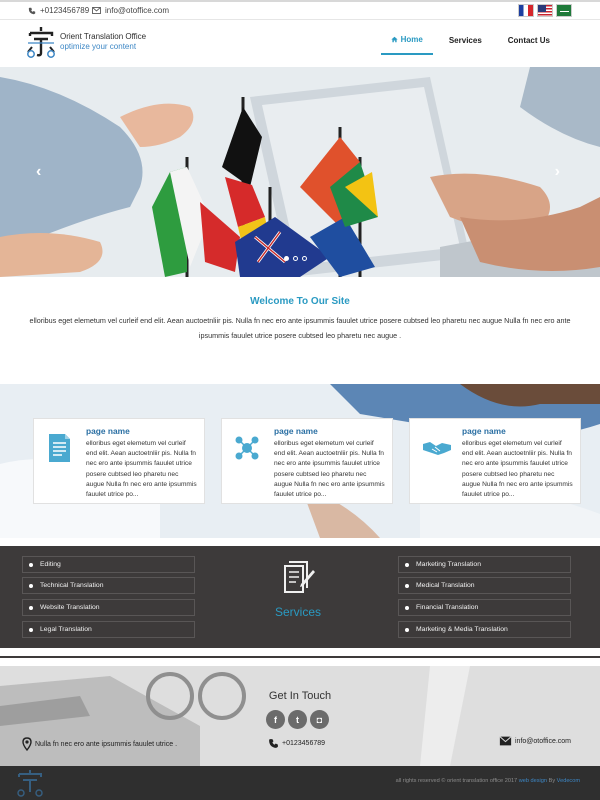  I want to click on contact-title: Get In Touch, so click(300, 696).